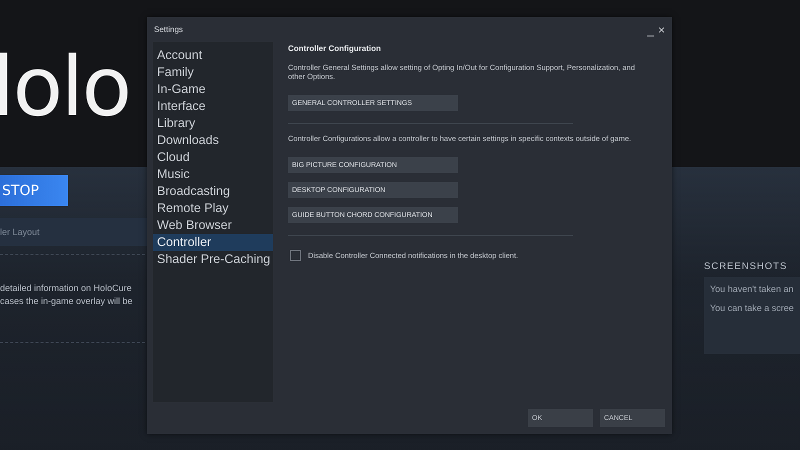 This screenshot has width=800, height=450. Describe the element at coordinates (213, 174) in the screenshot. I see `sidebar-item: Music` at that location.